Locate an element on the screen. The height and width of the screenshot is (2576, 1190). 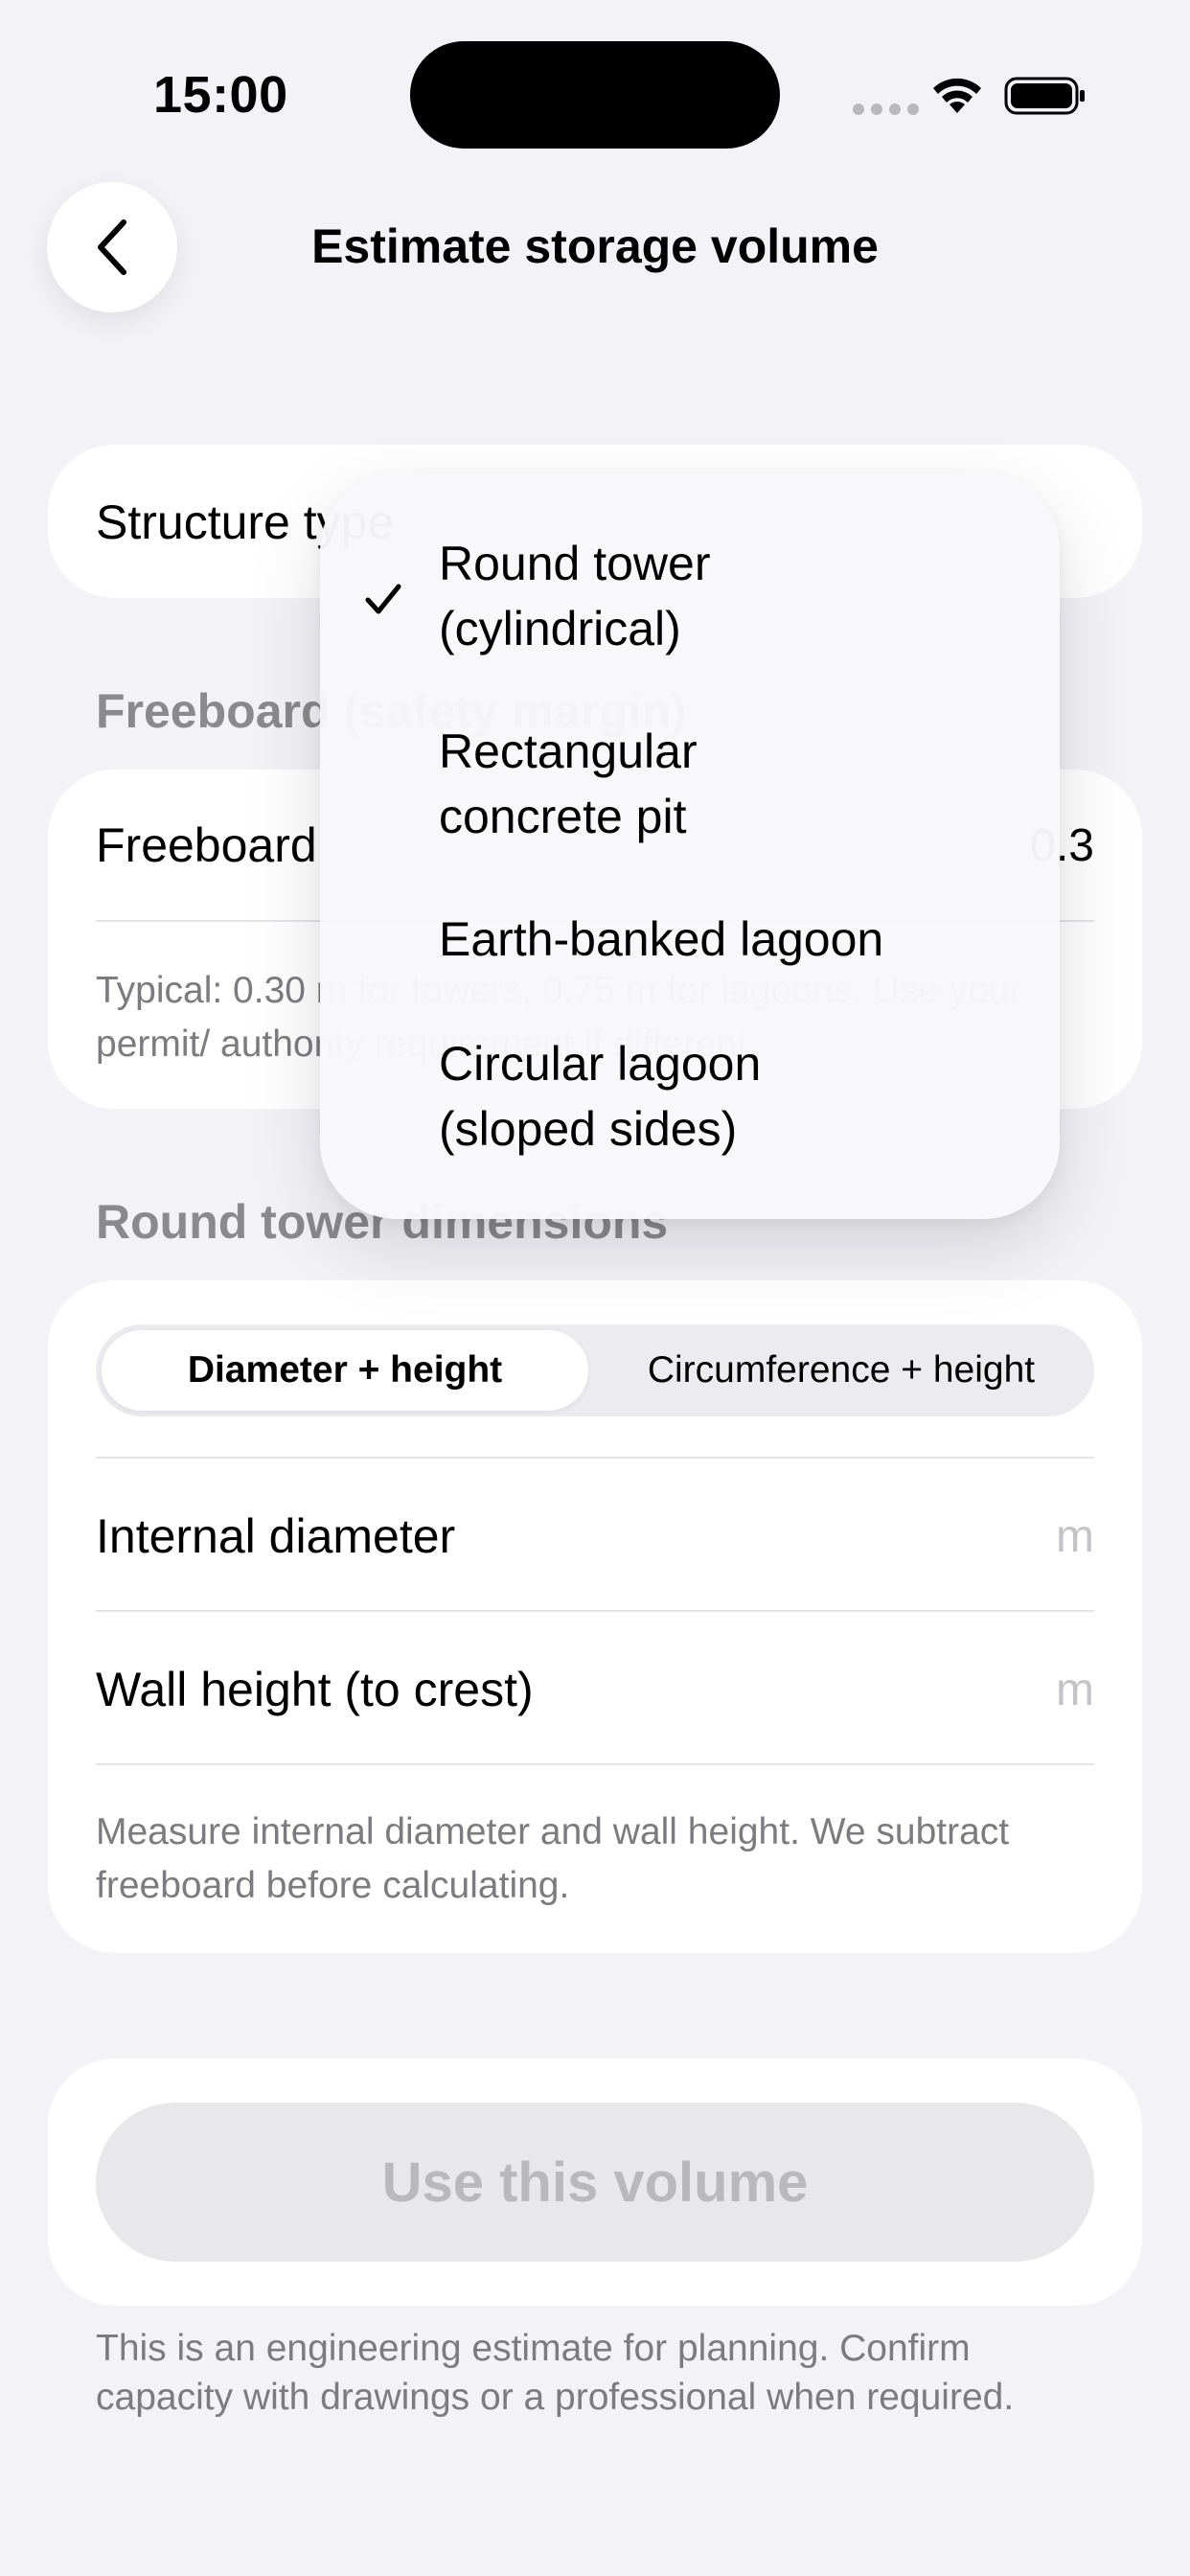
measurement-mode-segmented-control: Diameter + height Circumference + height is located at coordinates (595, 1370).